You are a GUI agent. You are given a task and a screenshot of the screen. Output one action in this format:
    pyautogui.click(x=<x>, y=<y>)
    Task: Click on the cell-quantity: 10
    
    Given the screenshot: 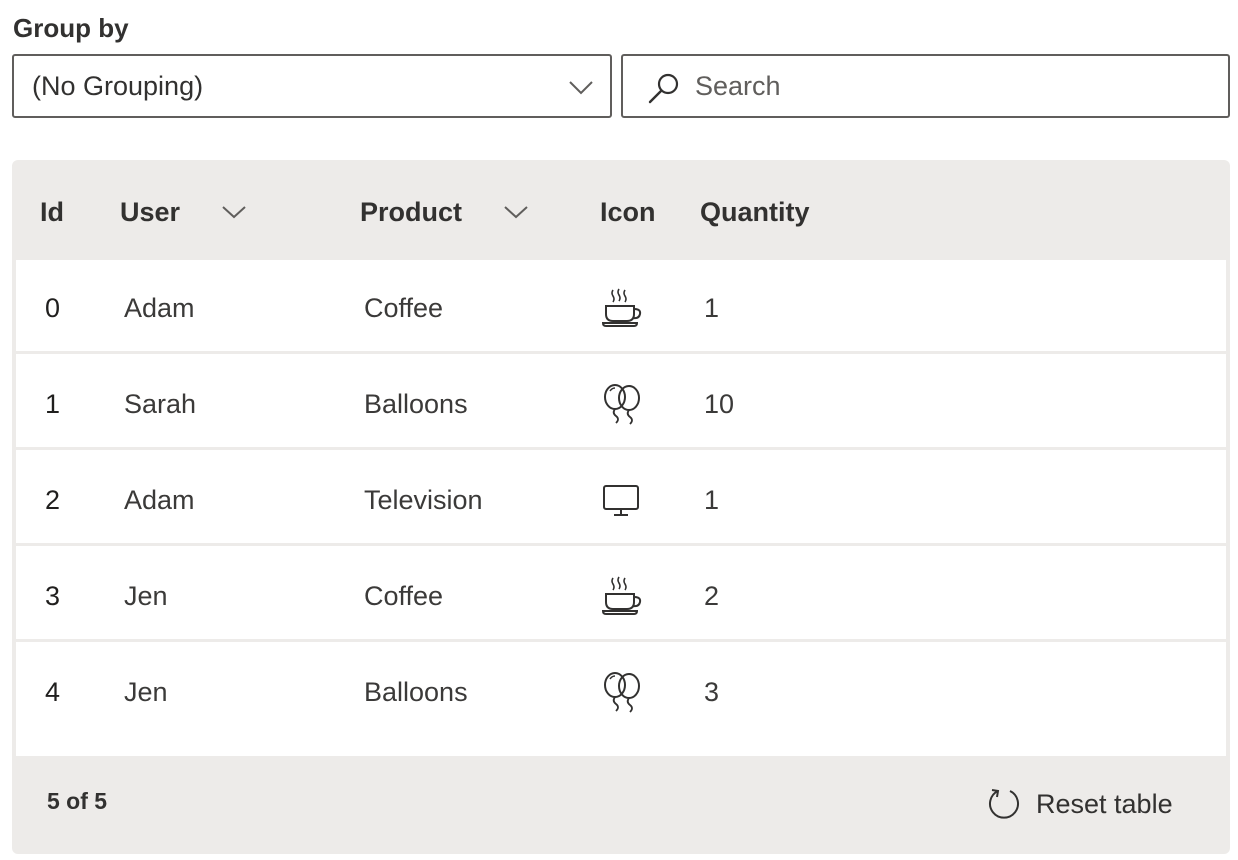 What is the action you would take?
    pyautogui.click(x=719, y=404)
    